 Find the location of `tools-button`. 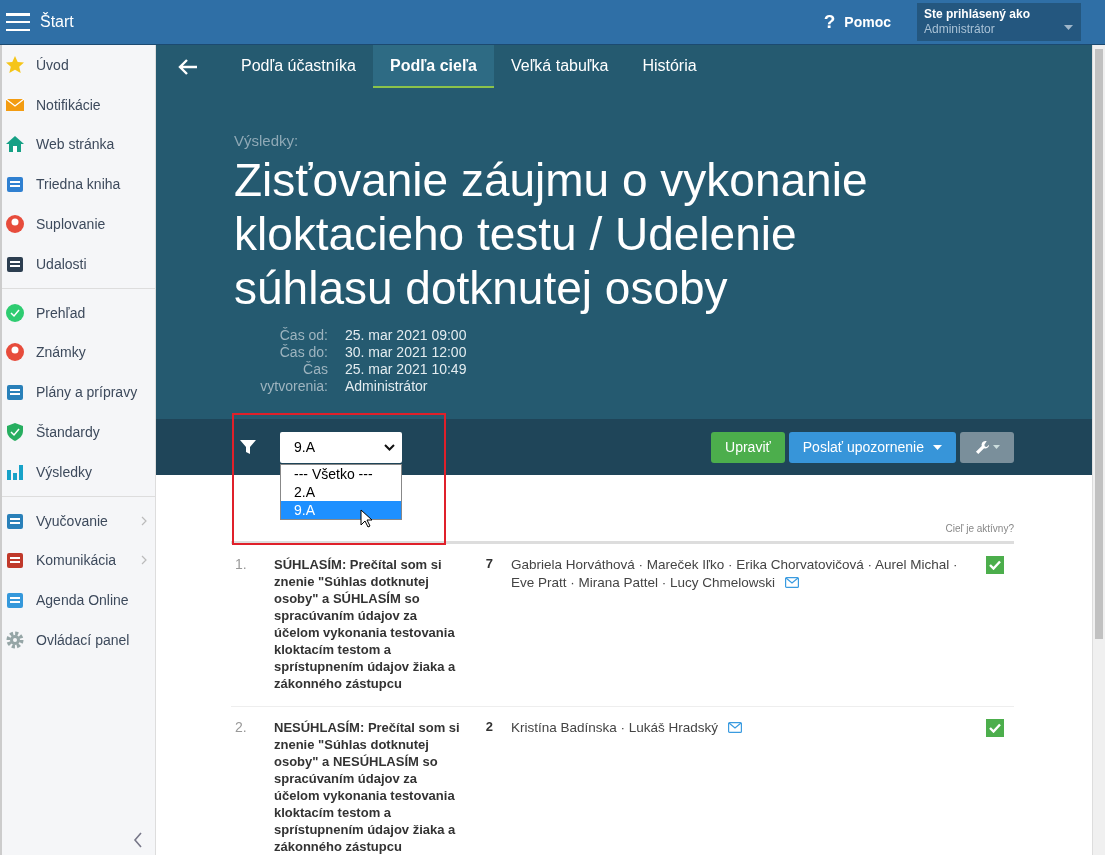

tools-button is located at coordinates (987, 447).